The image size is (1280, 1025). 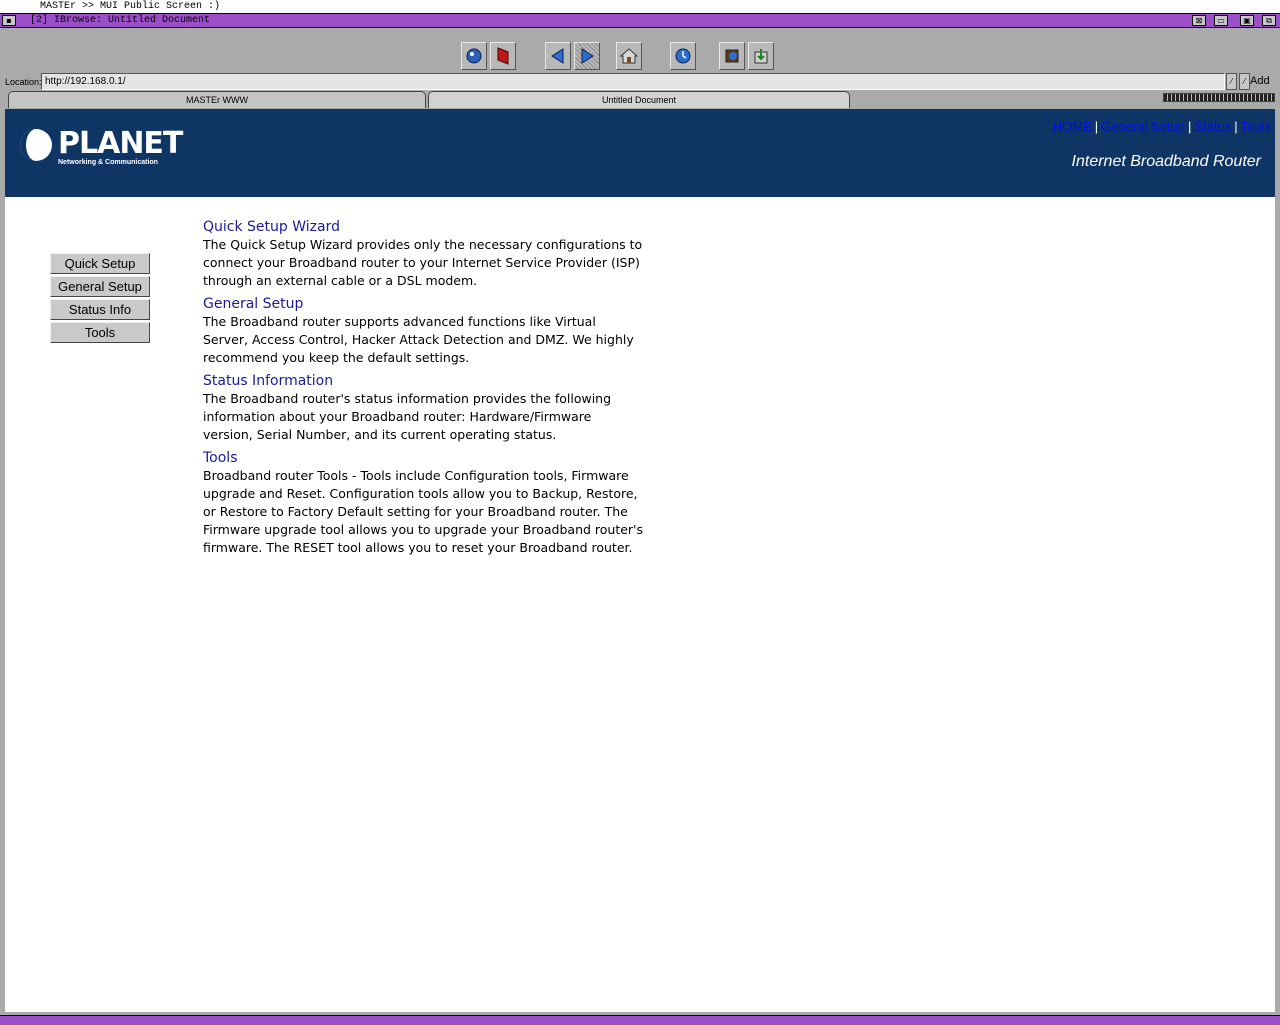 I want to click on brand-name: PLANET, so click(x=120, y=143).